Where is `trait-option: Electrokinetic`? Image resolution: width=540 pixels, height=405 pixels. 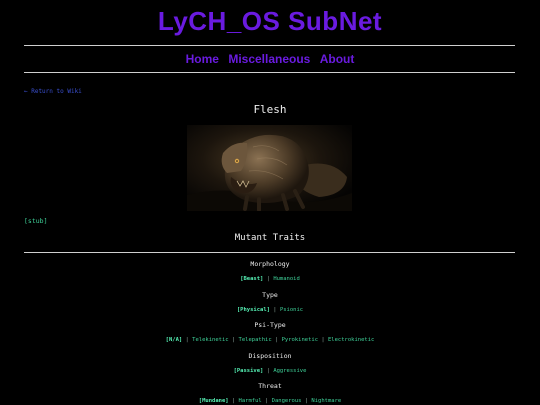
trait-option: Electrokinetic is located at coordinates (351, 340).